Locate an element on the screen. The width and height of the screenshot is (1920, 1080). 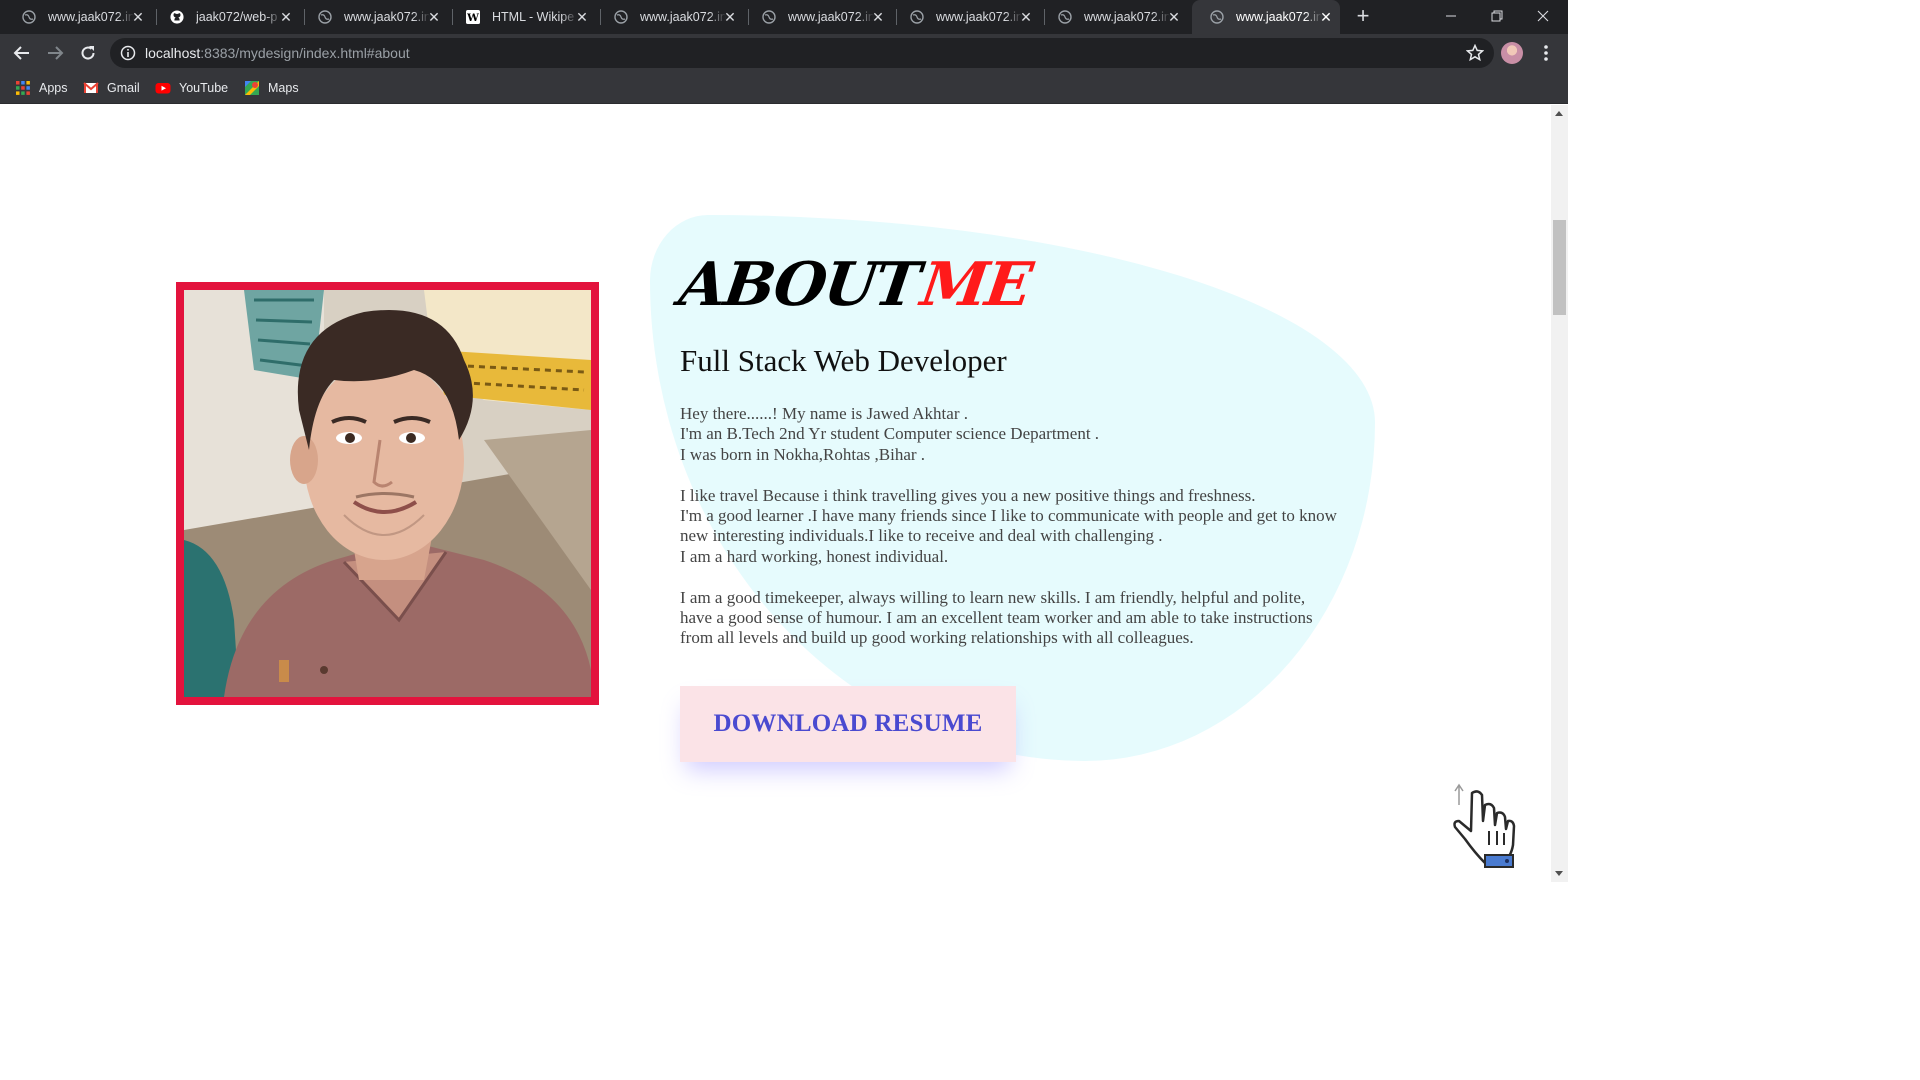
menu-kebab-icon is located at coordinates (1546, 53).